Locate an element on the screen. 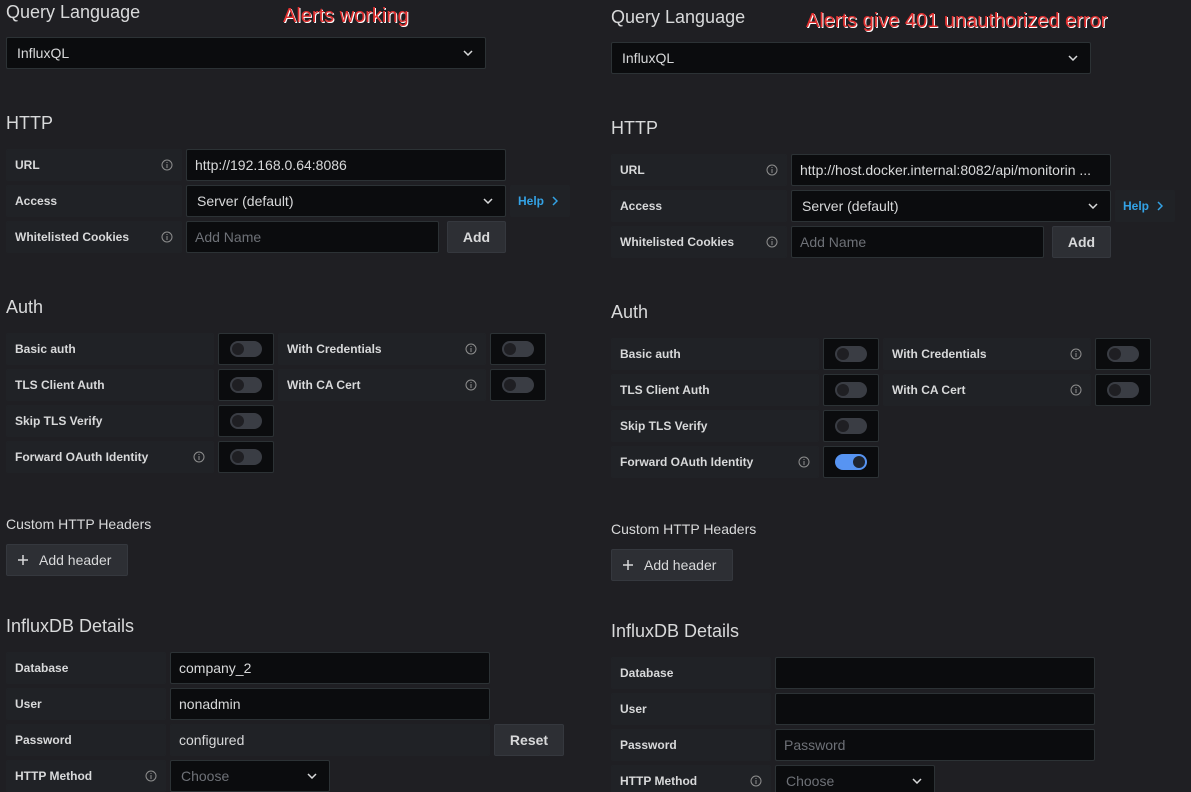 The image size is (1191, 792). database-input is located at coordinates (935, 673).